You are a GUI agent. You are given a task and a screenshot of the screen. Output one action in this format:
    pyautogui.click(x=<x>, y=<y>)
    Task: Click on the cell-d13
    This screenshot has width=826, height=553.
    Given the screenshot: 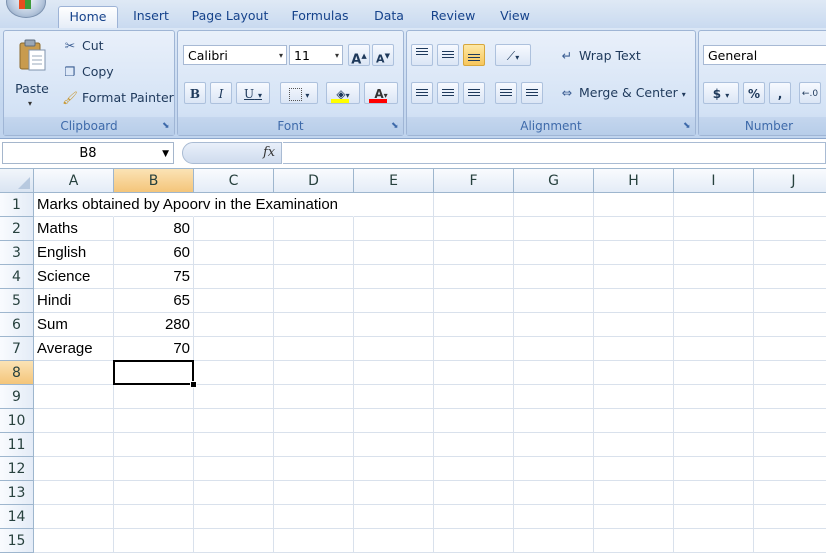 What is the action you would take?
    pyautogui.click(x=314, y=493)
    